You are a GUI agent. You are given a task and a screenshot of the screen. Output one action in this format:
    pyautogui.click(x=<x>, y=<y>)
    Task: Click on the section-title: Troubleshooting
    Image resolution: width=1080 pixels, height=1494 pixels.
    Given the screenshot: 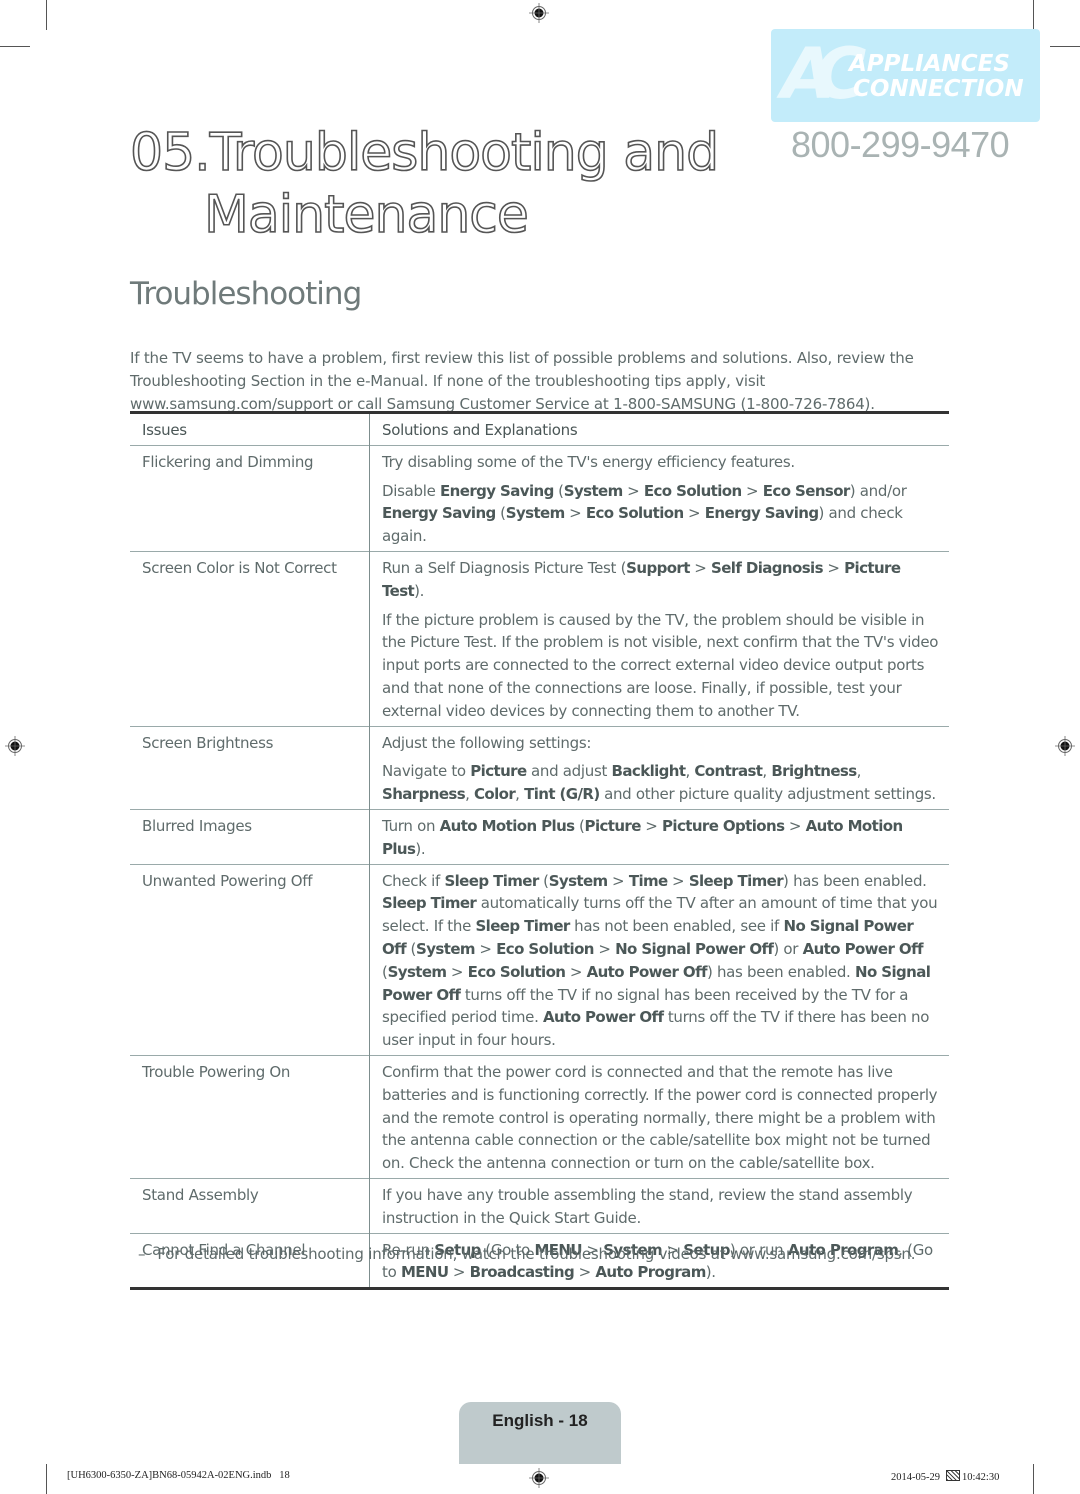 What is the action you would take?
    pyautogui.click(x=246, y=294)
    